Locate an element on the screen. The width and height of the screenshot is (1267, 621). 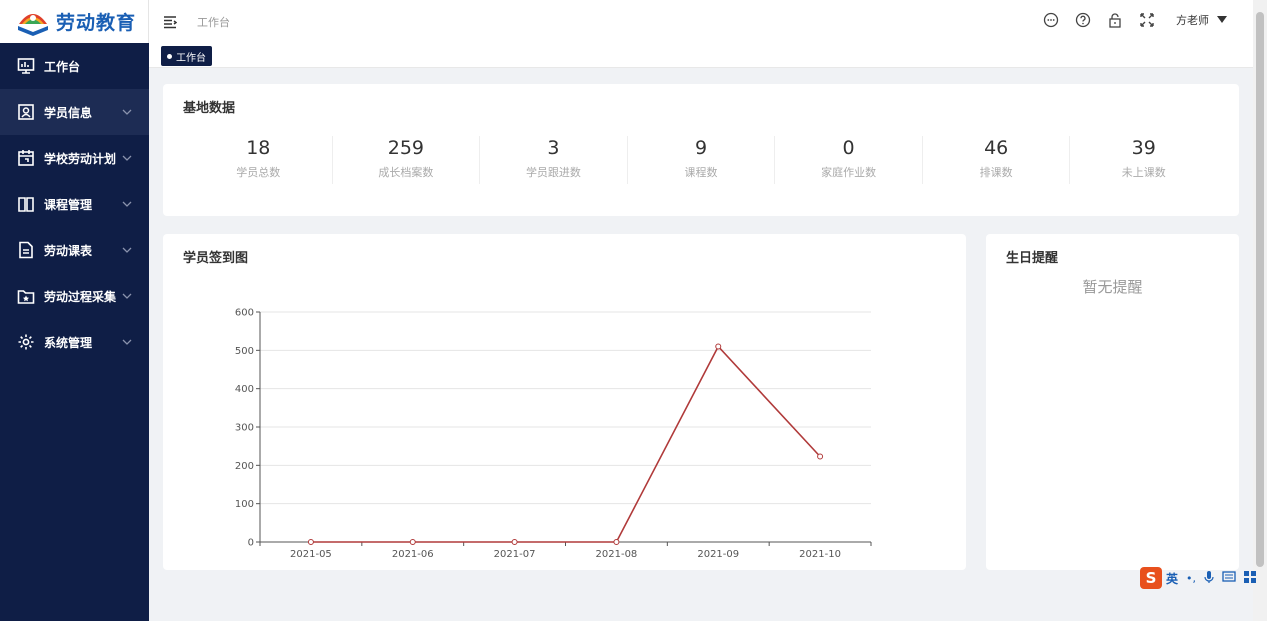
logo: 劳动教育 is located at coordinates (74, 21).